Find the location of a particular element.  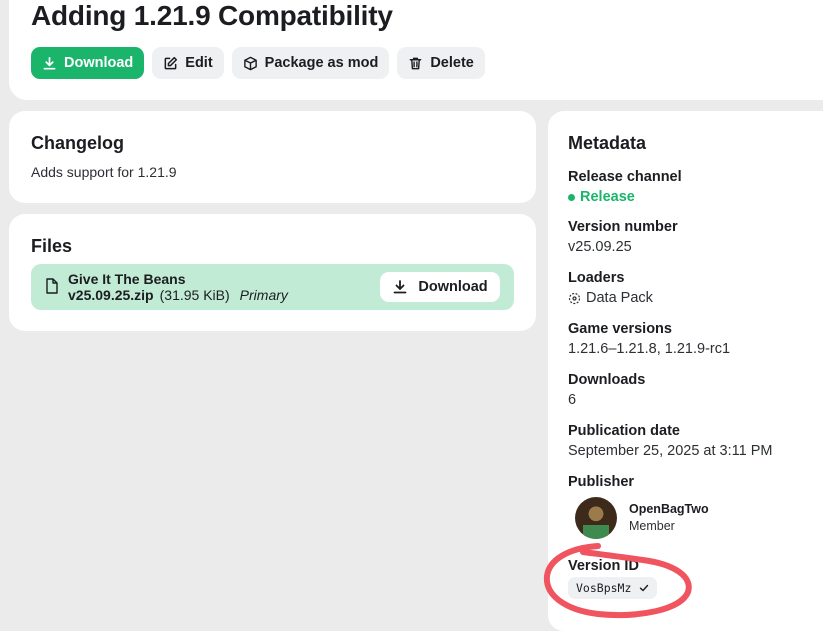

file-size: (31.95 KiB) is located at coordinates (194, 295).